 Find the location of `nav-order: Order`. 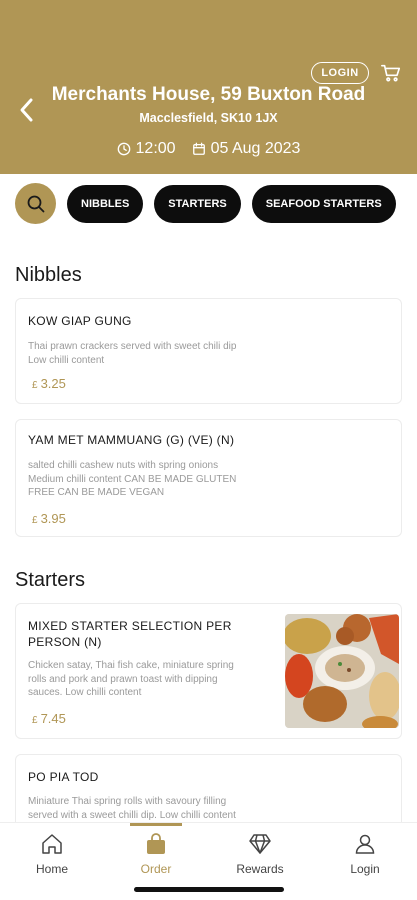

nav-order: Order is located at coordinates (156, 855).